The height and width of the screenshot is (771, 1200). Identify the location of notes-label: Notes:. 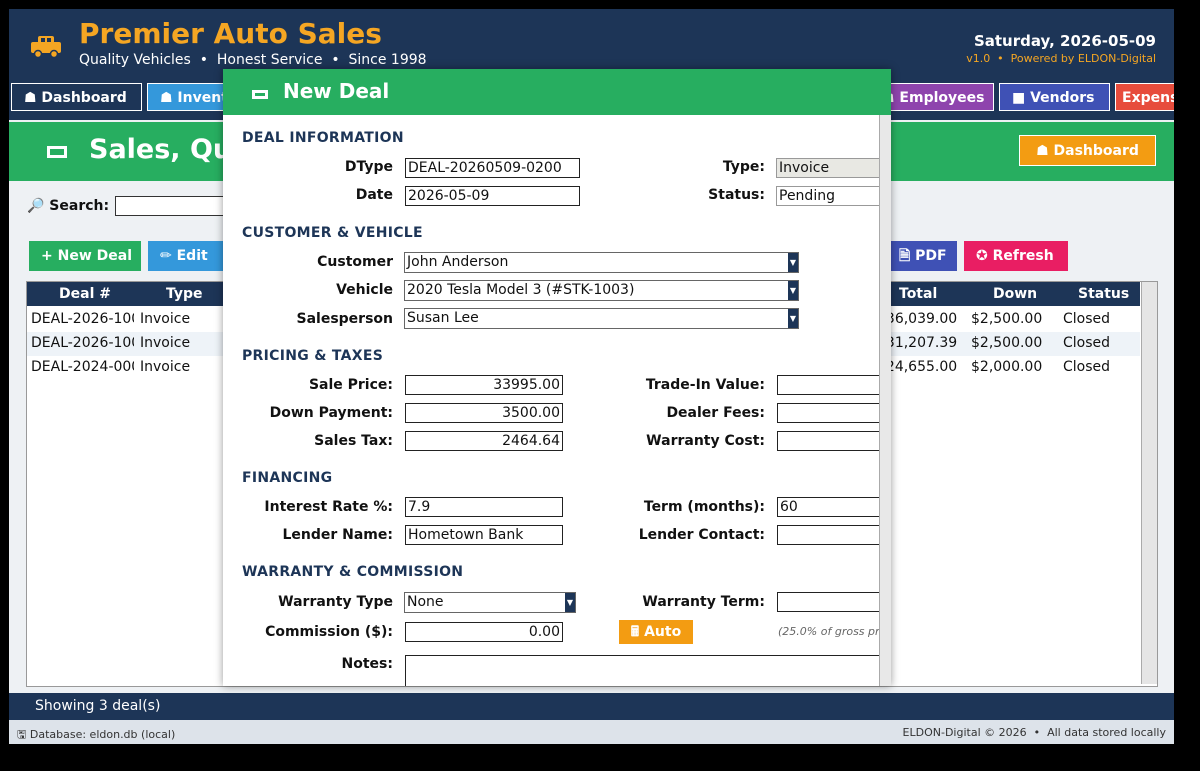
(367, 664).